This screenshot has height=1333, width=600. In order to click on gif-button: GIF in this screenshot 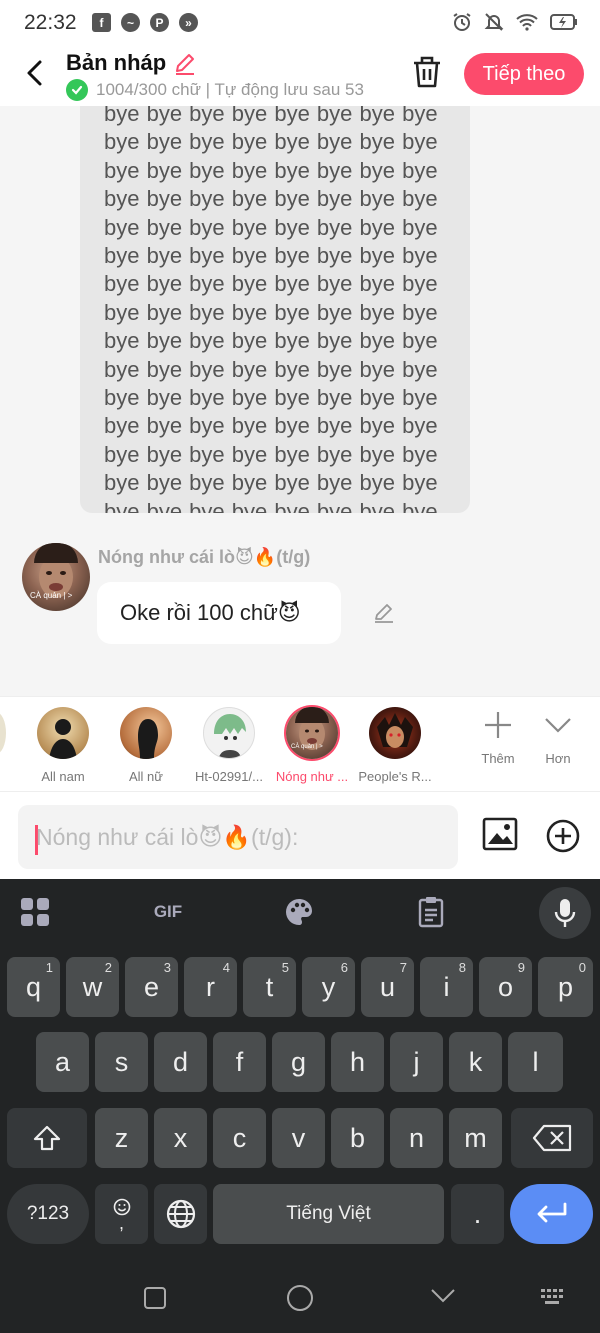, I will do `click(168, 912)`.